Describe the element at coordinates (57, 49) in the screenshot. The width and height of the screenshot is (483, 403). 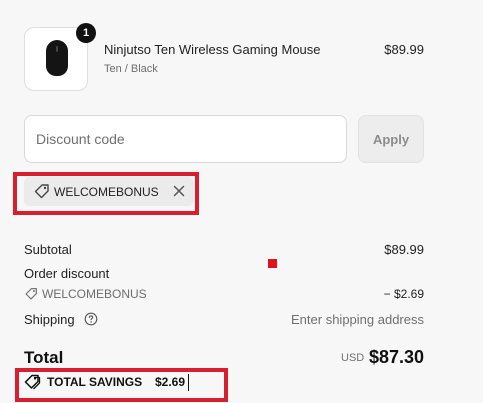
I see `mouse-scroll-wheel` at that location.